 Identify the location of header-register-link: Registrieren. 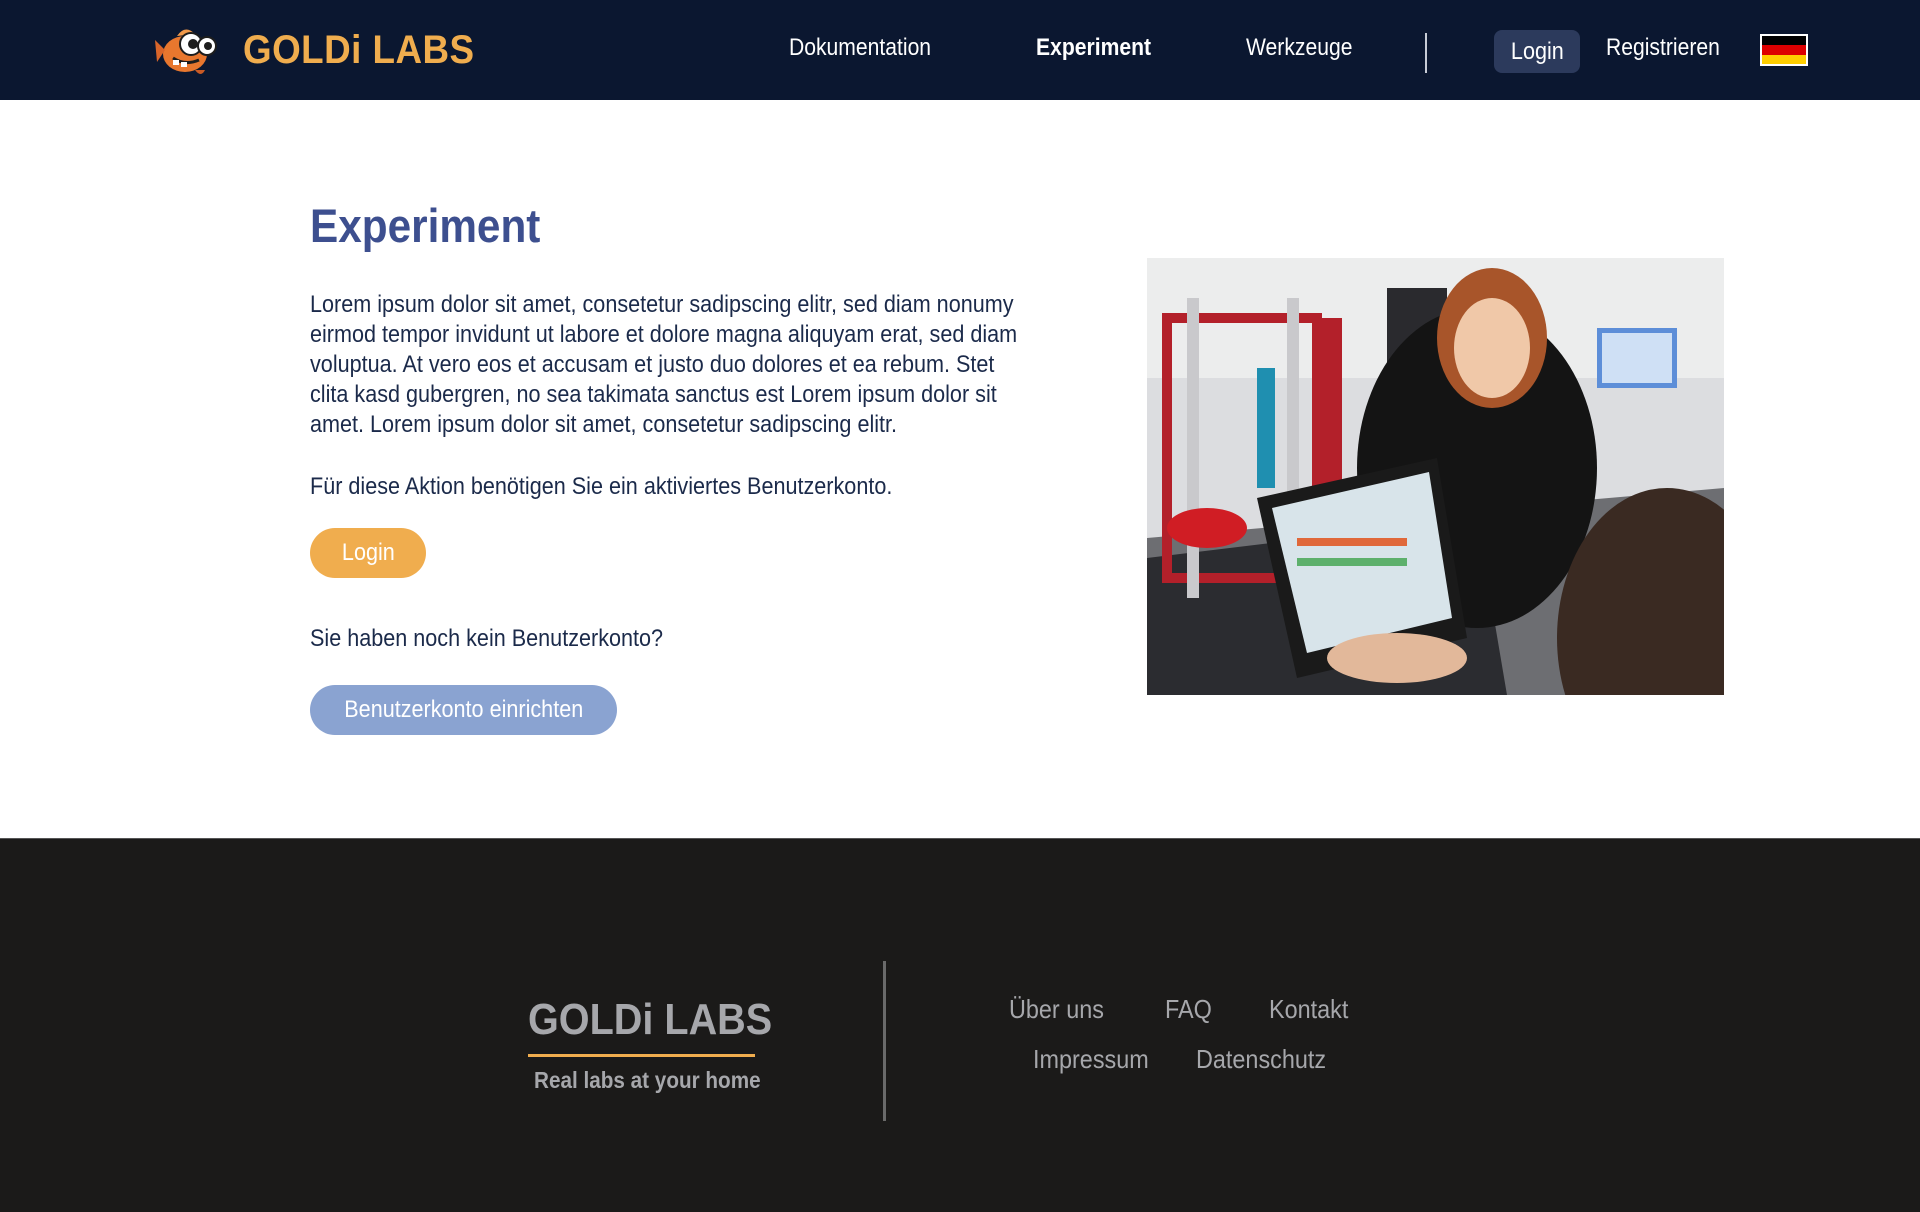
(1663, 48).